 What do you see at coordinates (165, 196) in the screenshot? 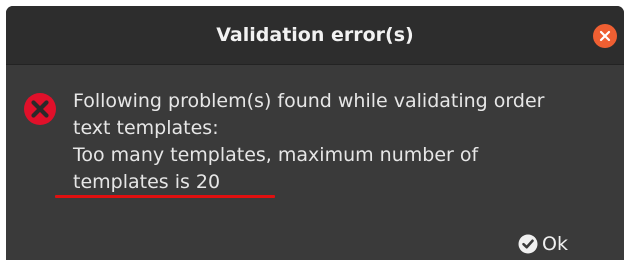
I see `annotation-underline` at bounding box center [165, 196].